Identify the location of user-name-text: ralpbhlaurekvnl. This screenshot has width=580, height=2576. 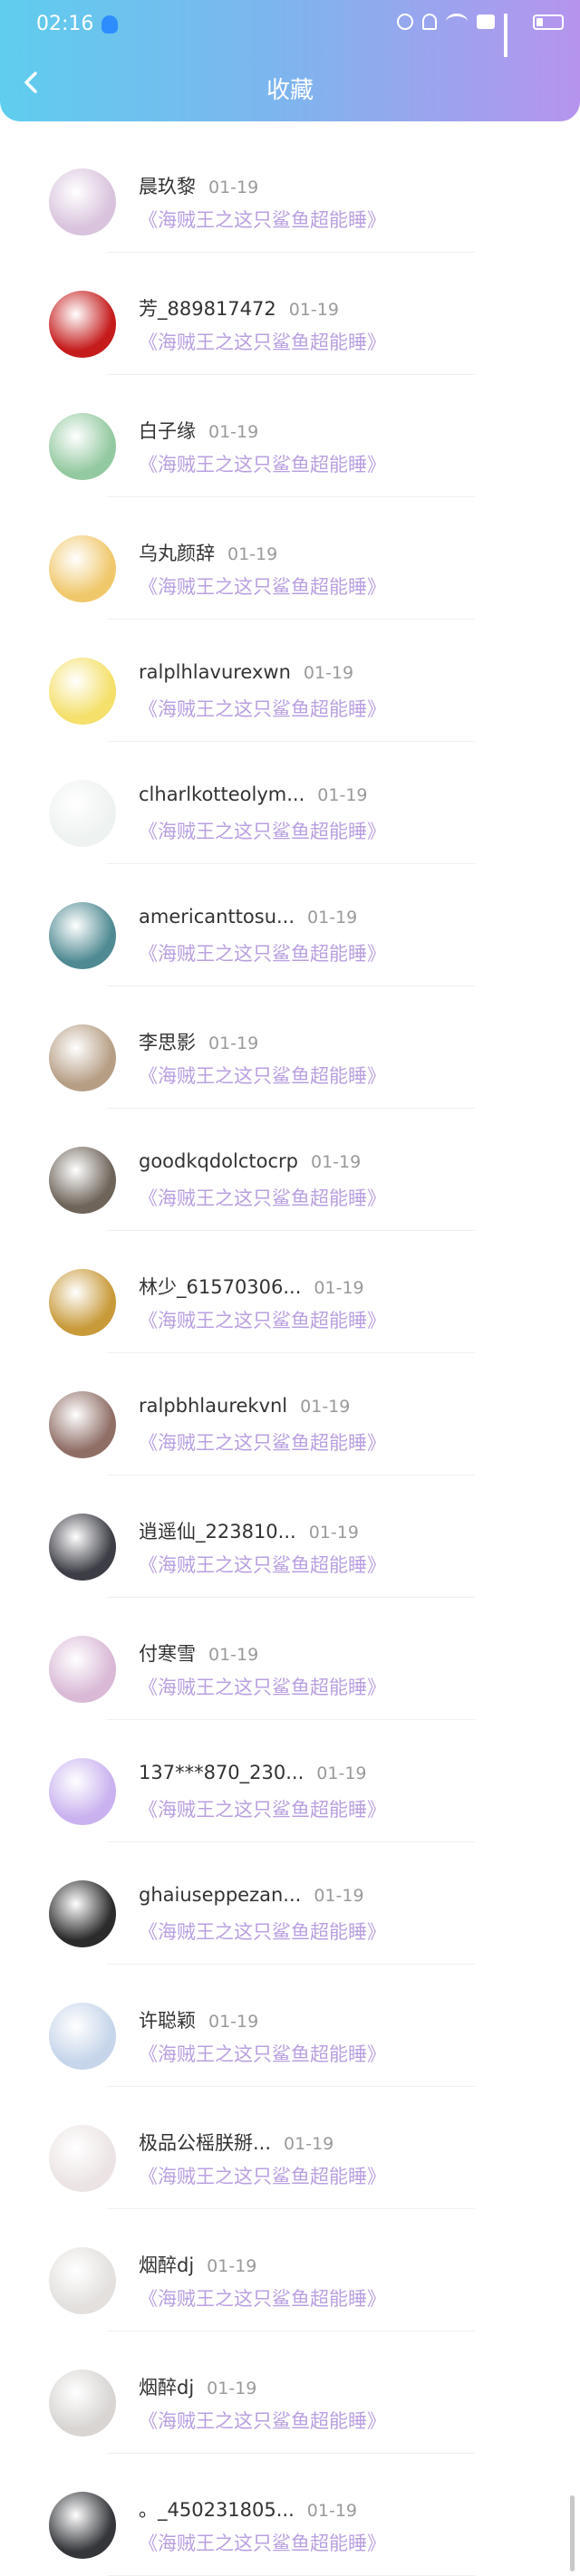
(213, 1406).